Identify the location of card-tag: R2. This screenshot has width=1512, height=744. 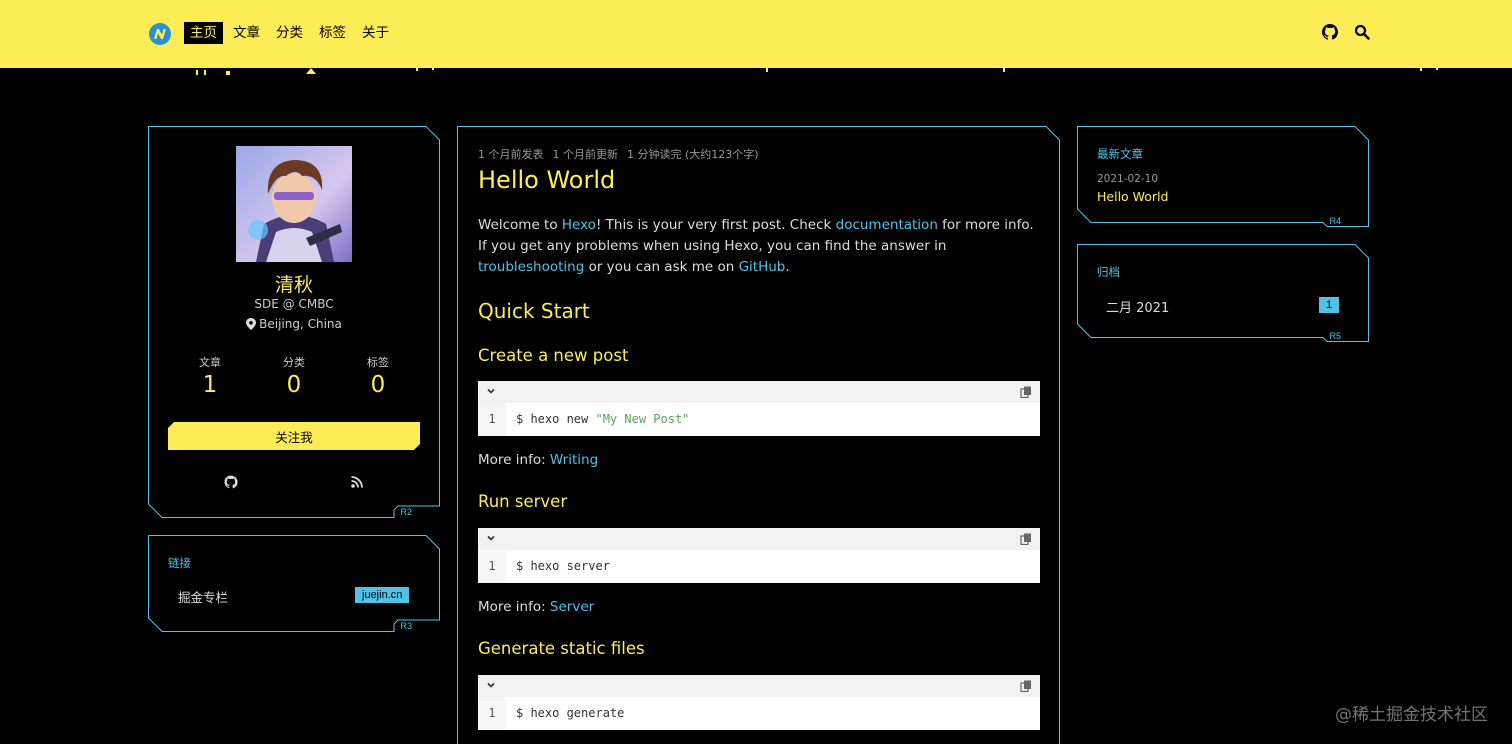
(406, 512).